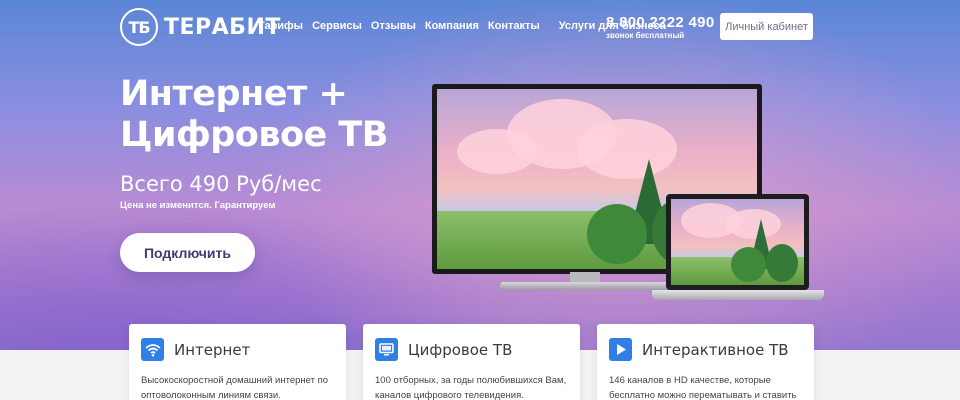 The image size is (960, 400). I want to click on phone-block: 8 800 2222 490 звонок бесплатный, so click(660, 27).